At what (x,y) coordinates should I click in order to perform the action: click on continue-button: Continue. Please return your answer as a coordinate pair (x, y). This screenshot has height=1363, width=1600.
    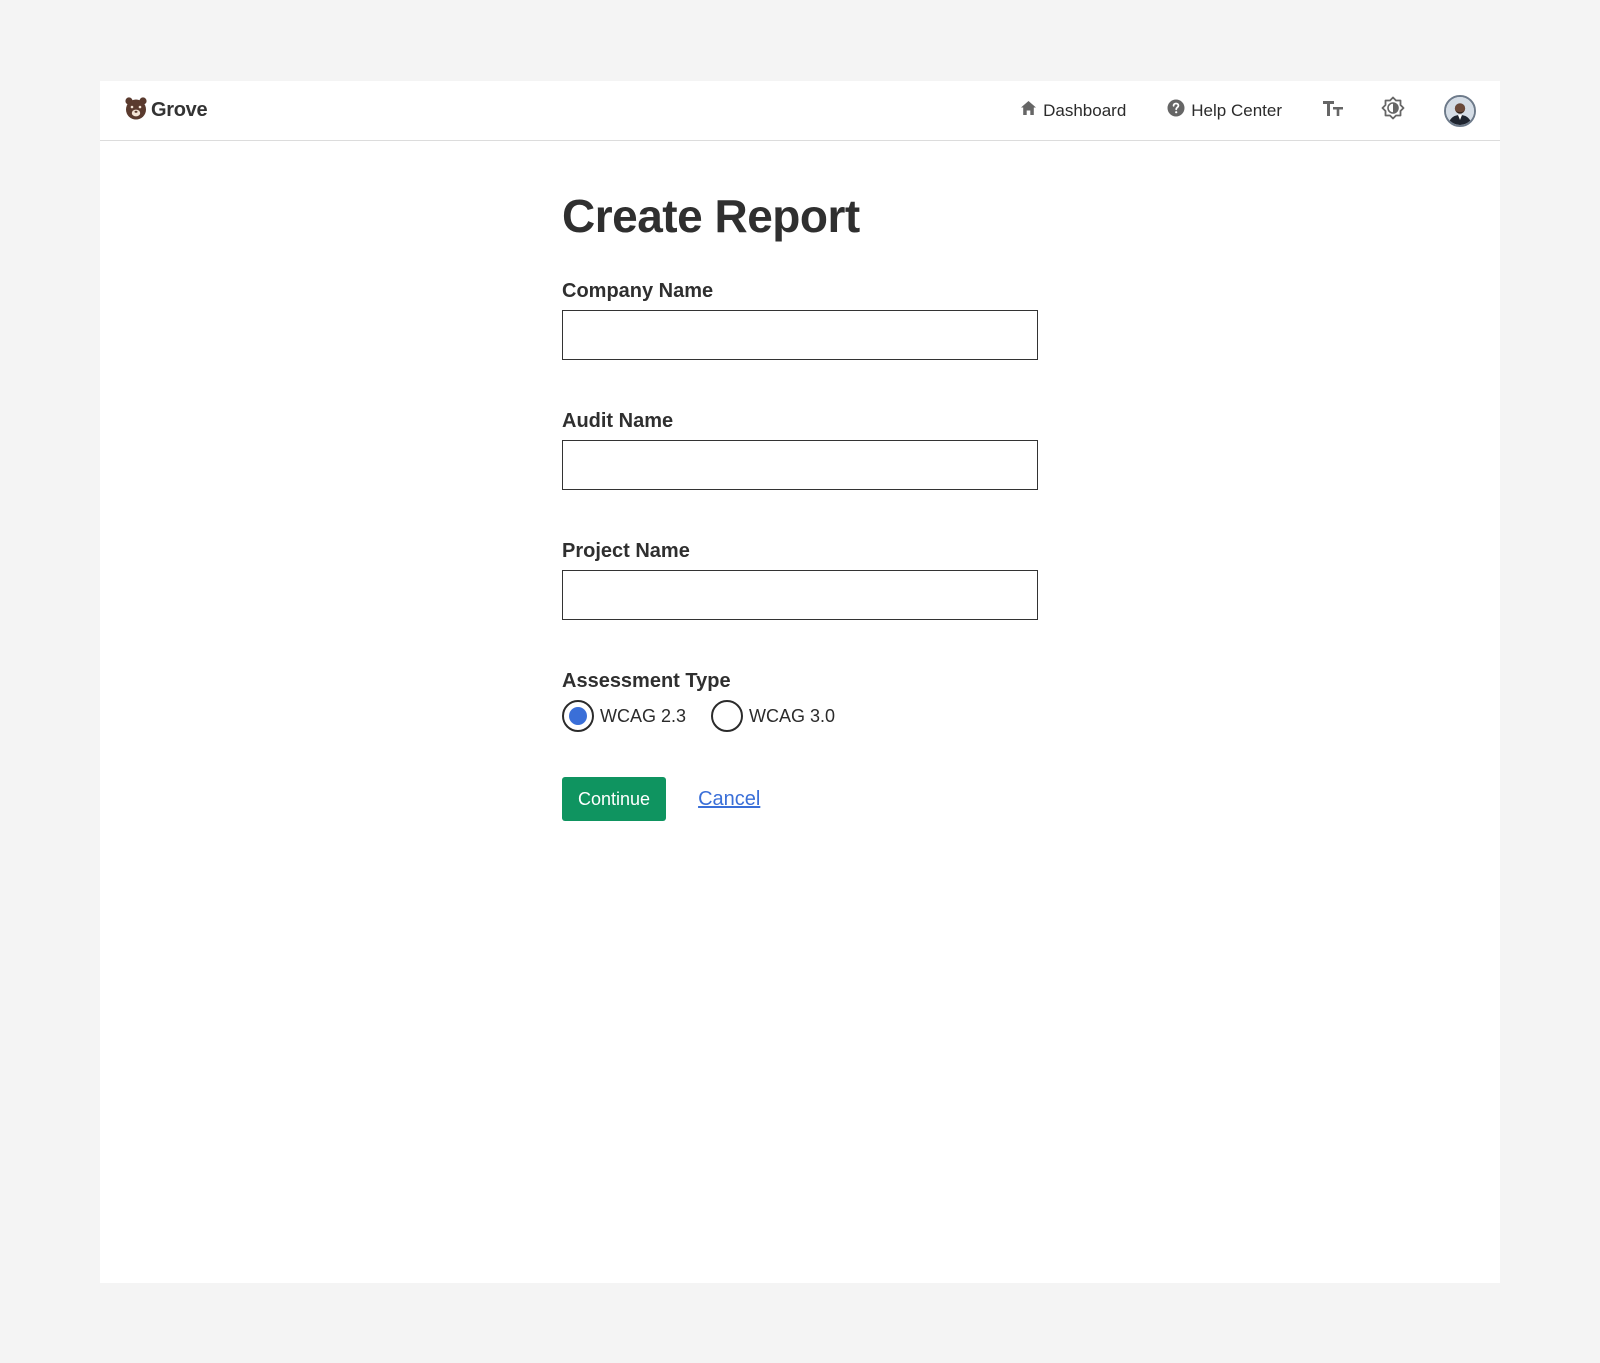
    Looking at the image, I should click on (614, 799).